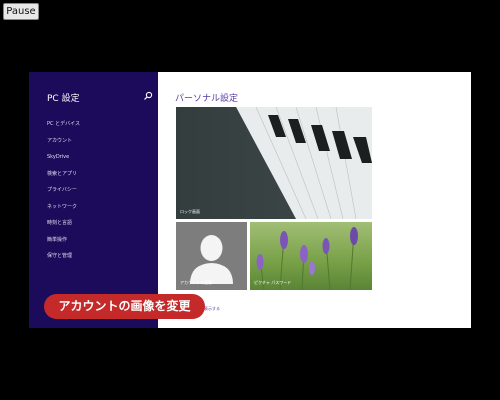  I want to click on piano-keys-image, so click(274, 163).